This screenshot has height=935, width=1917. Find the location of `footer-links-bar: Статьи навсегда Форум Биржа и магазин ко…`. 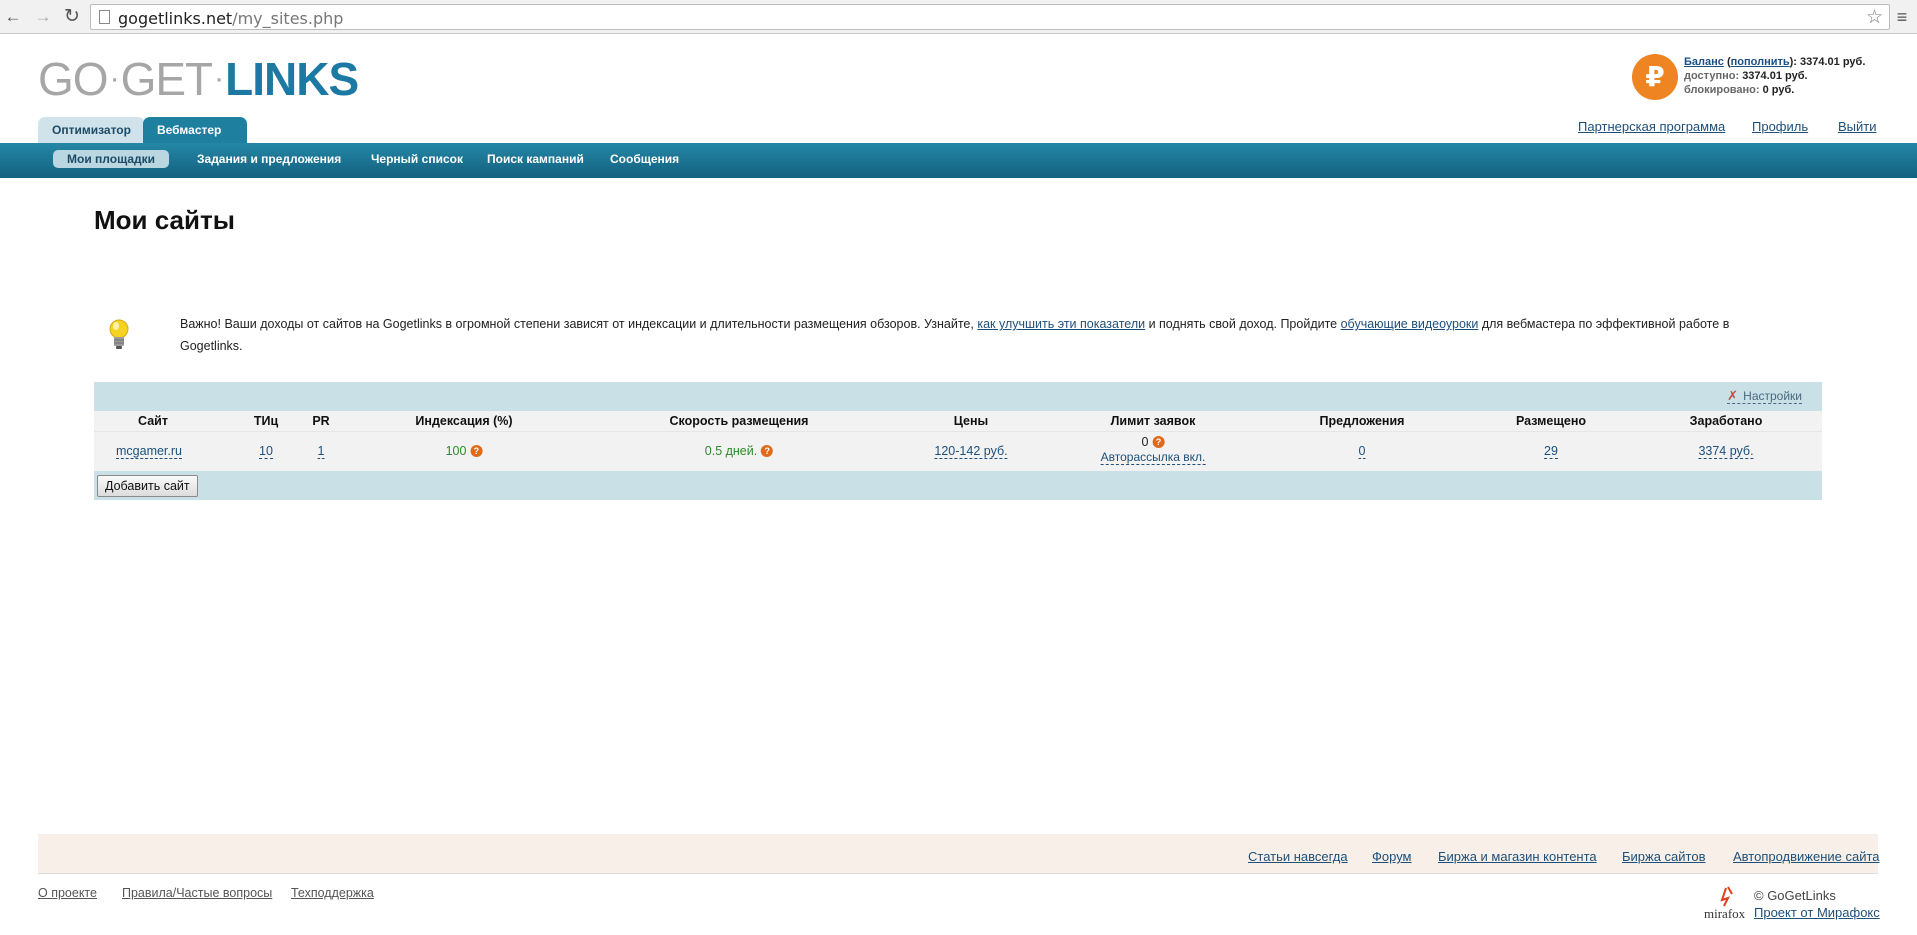

footer-links-bar: Статьи навсегда Форум Биржа и магазин ко… is located at coordinates (959, 854).